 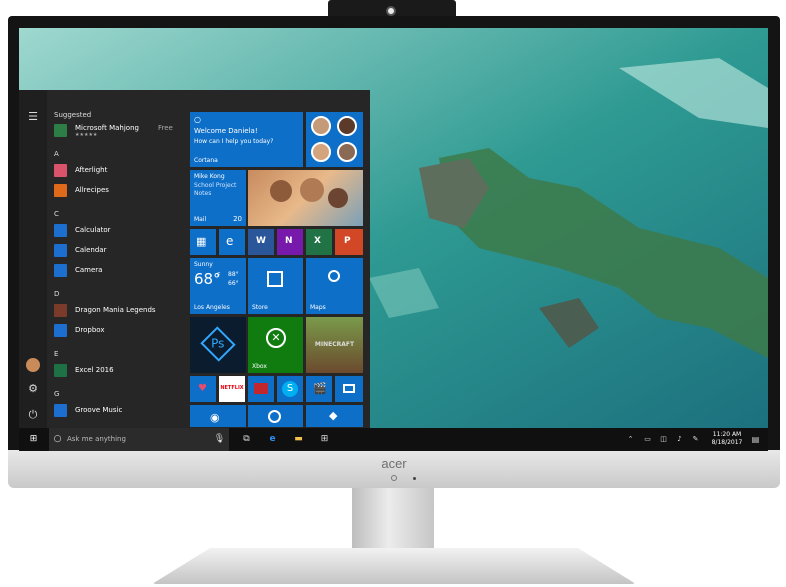 What do you see at coordinates (233, 274) in the screenshot?
I see `weather-high: 88°` at bounding box center [233, 274].